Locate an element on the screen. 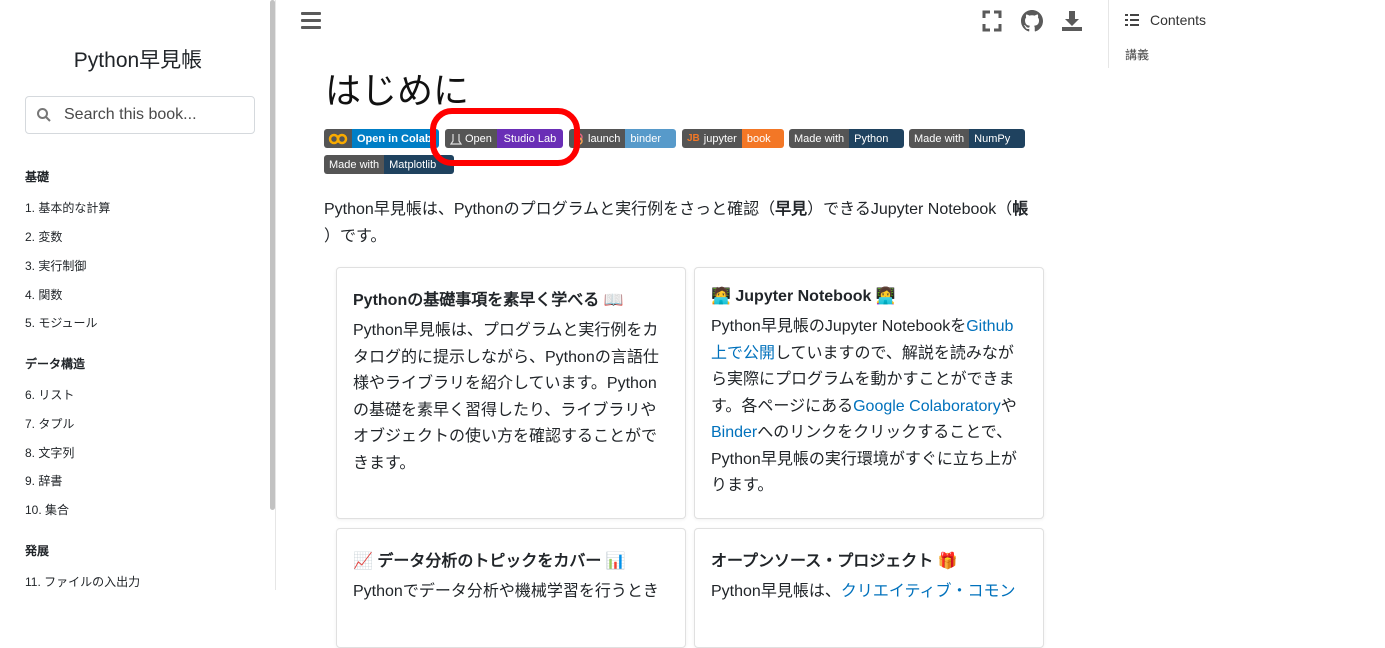 This screenshot has height=648, width=1385. nav-section-basics: 基礎 is located at coordinates (37, 177).